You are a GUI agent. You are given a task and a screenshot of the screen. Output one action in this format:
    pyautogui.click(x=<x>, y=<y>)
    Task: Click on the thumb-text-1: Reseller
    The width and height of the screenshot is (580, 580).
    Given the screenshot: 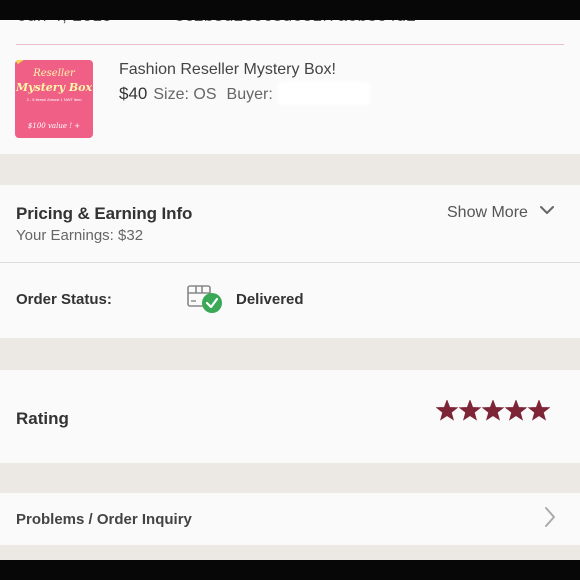 What is the action you would take?
    pyautogui.click(x=54, y=73)
    